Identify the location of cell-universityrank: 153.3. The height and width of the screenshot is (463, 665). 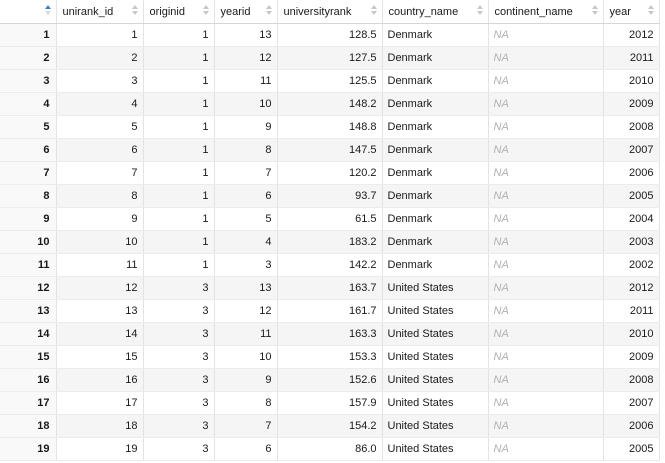
(330, 357).